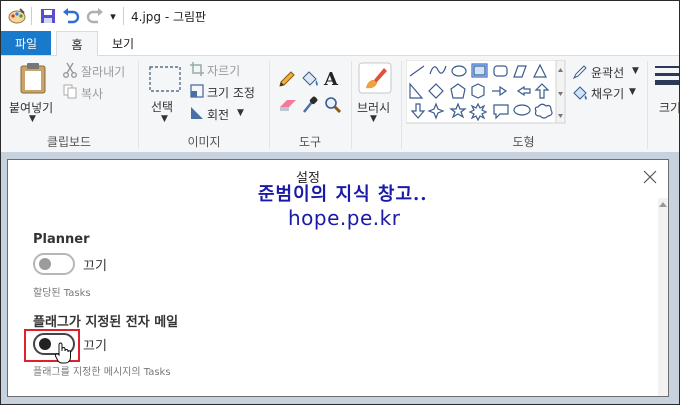 This screenshot has height=405, width=680. Describe the element at coordinates (375, 79) in the screenshot. I see `brush-icon` at that location.